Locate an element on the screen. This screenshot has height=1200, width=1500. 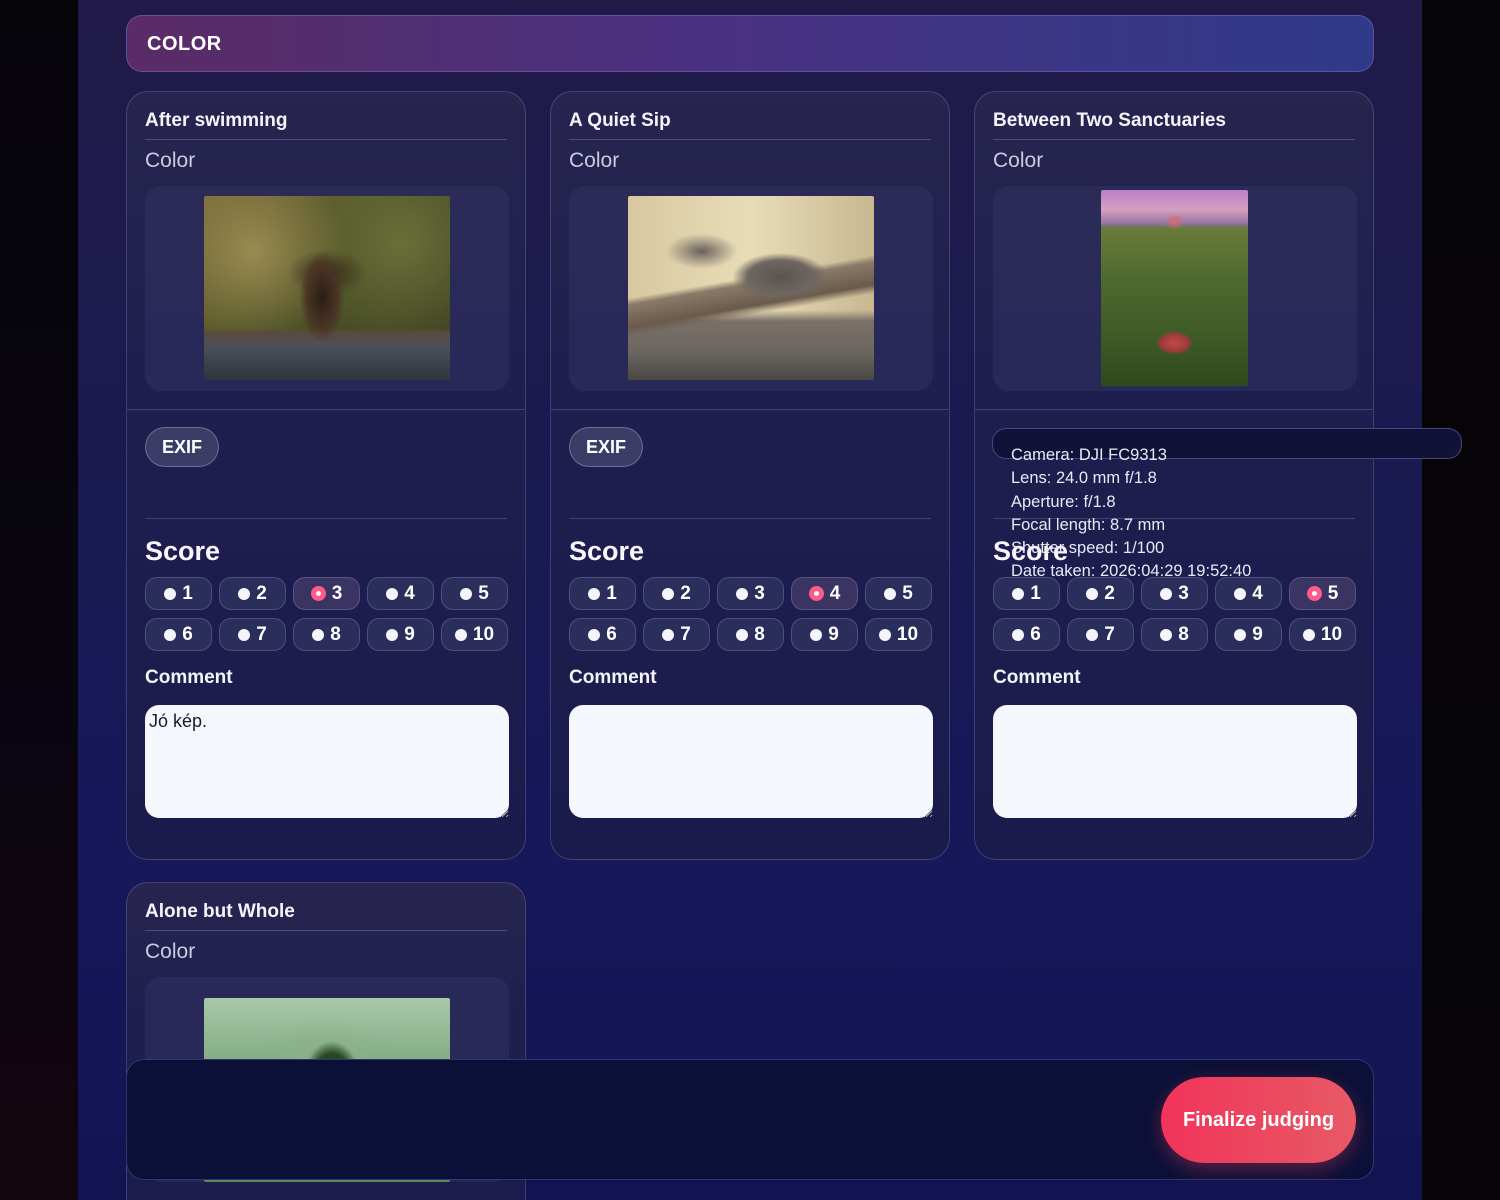
squirrel-drinking-photo is located at coordinates (751, 288).